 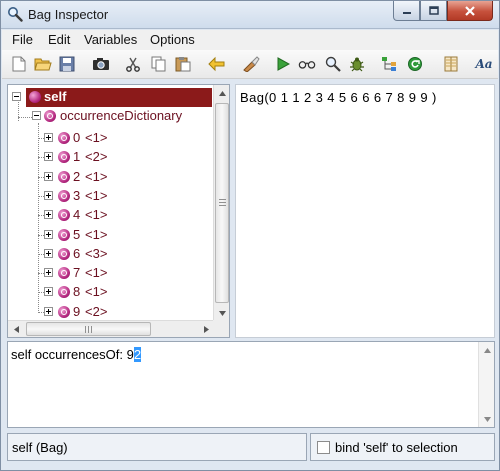 What do you see at coordinates (110, 39) in the screenshot?
I see `menu-variables: Variables` at bounding box center [110, 39].